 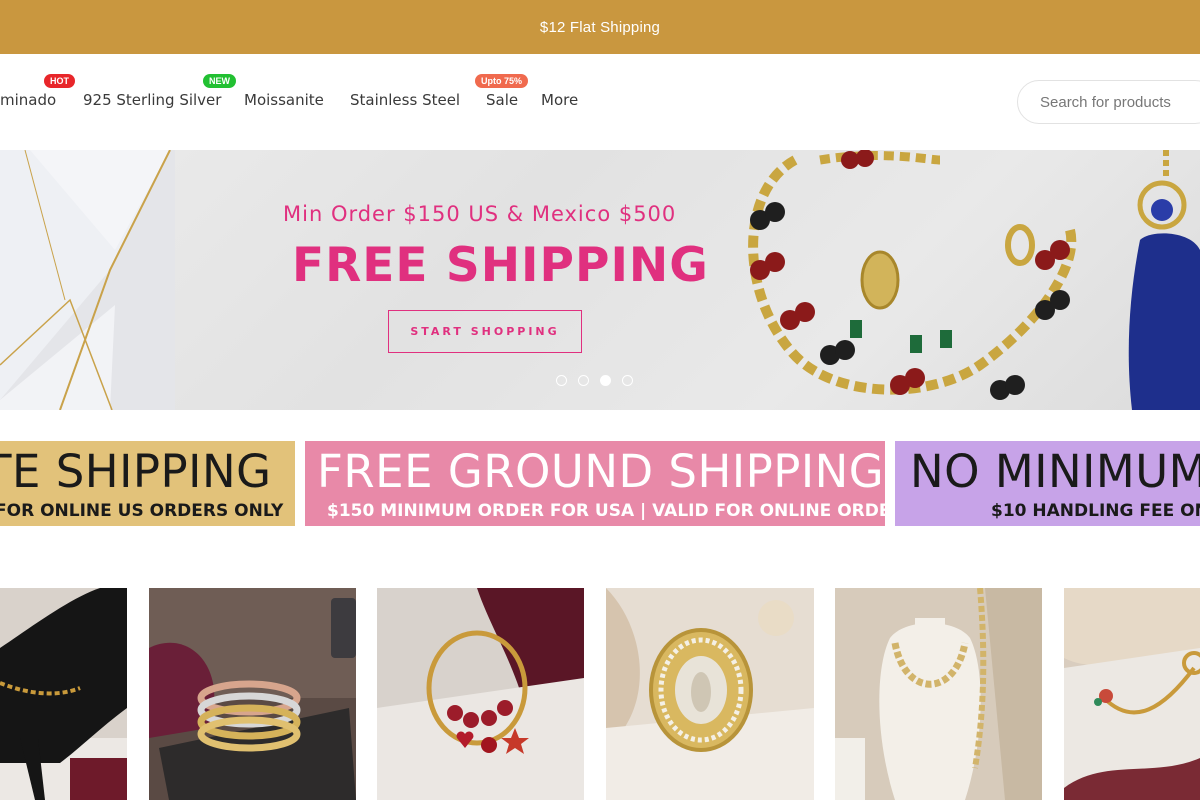 I want to click on nav-item-sale: Sale Upto 75%, so click(x=502, y=91).